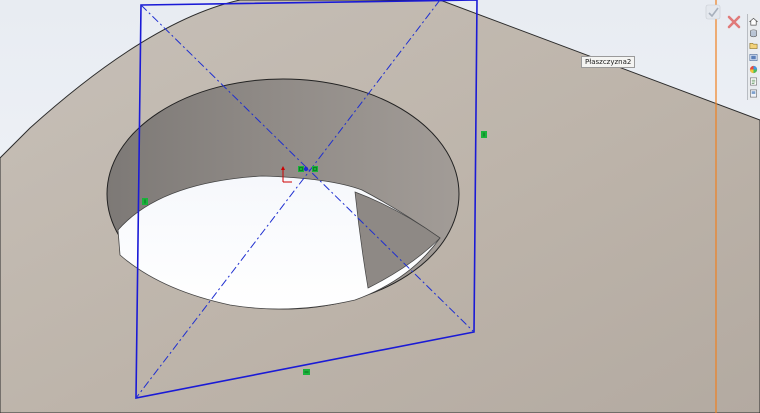  I want to click on task-pane, so click(753, 57).